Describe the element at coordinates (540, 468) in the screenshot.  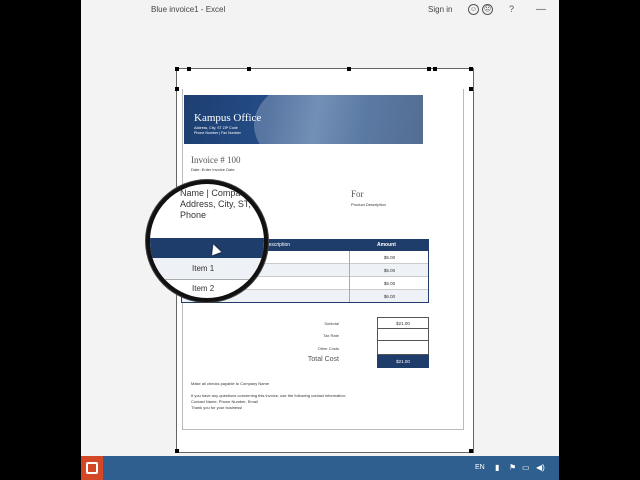
I see `volume-icon: ◀)` at that location.